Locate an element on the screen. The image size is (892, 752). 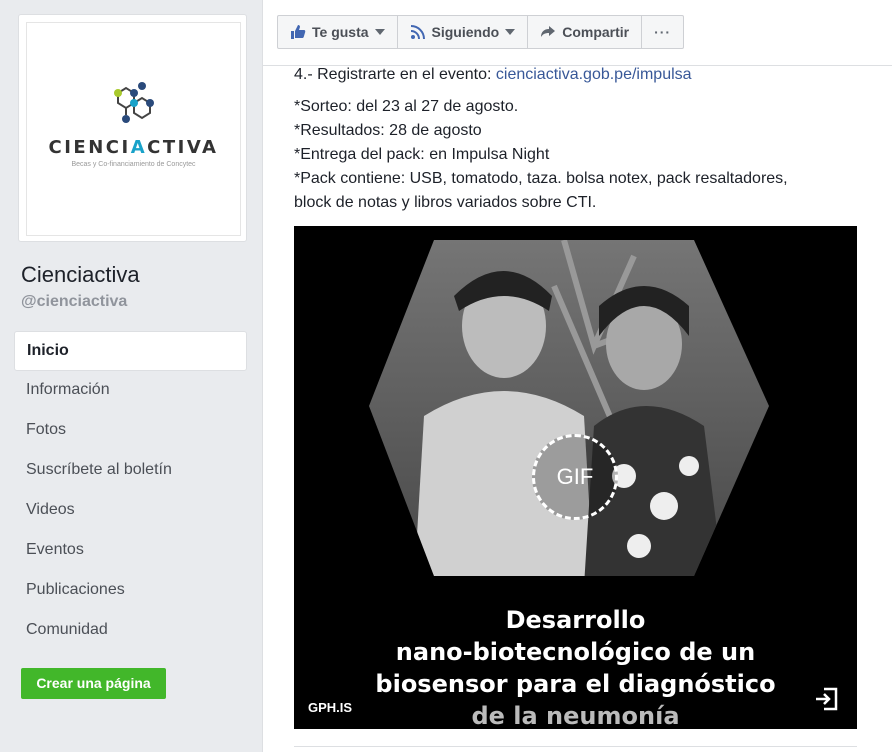
create-page-button: Crear una página is located at coordinates (93, 683).